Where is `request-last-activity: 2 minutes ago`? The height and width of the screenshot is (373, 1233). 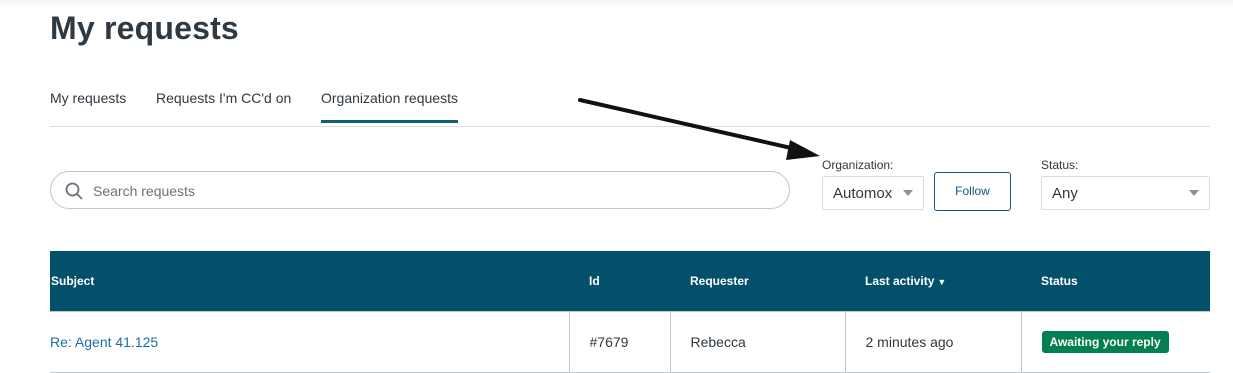 request-last-activity: 2 minutes ago is located at coordinates (933, 342).